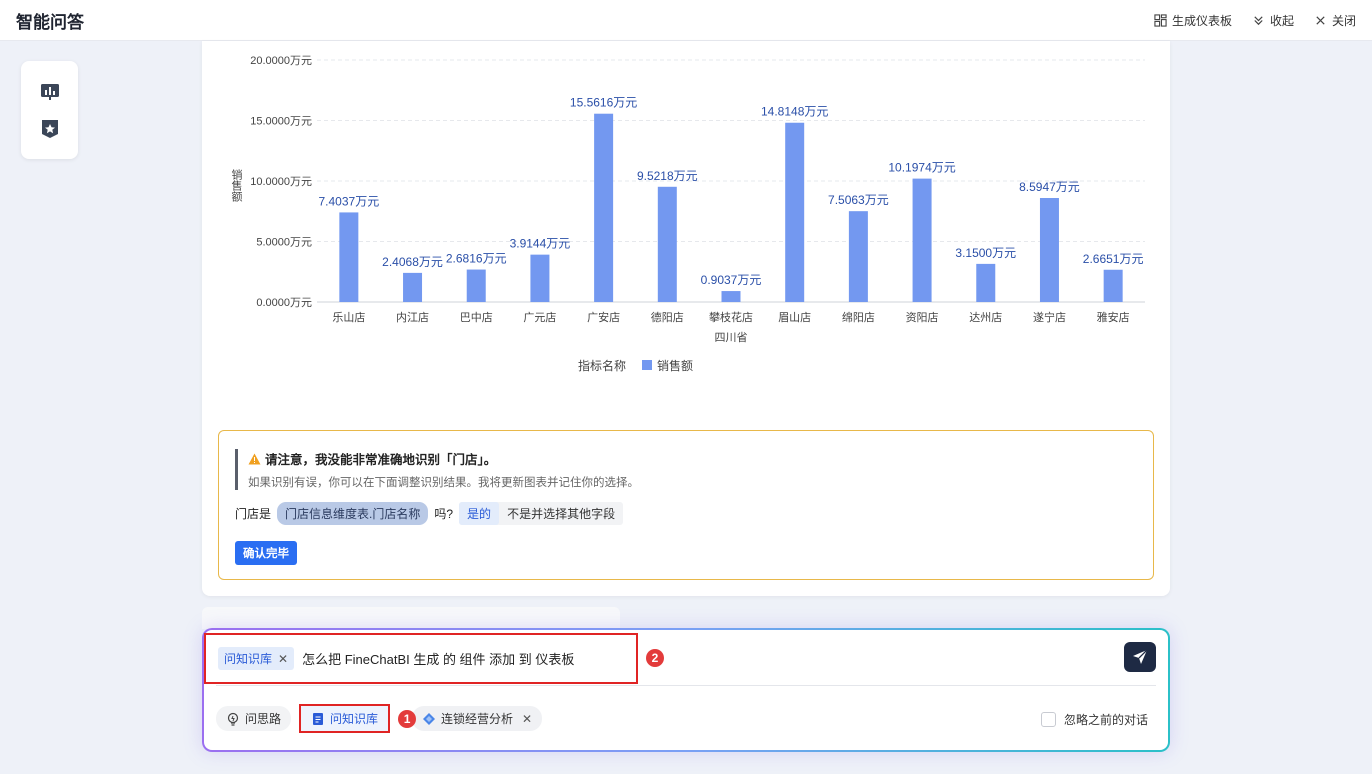  What do you see at coordinates (263, 719) in the screenshot?
I see `ask-approach-label: 问思路` at bounding box center [263, 719].